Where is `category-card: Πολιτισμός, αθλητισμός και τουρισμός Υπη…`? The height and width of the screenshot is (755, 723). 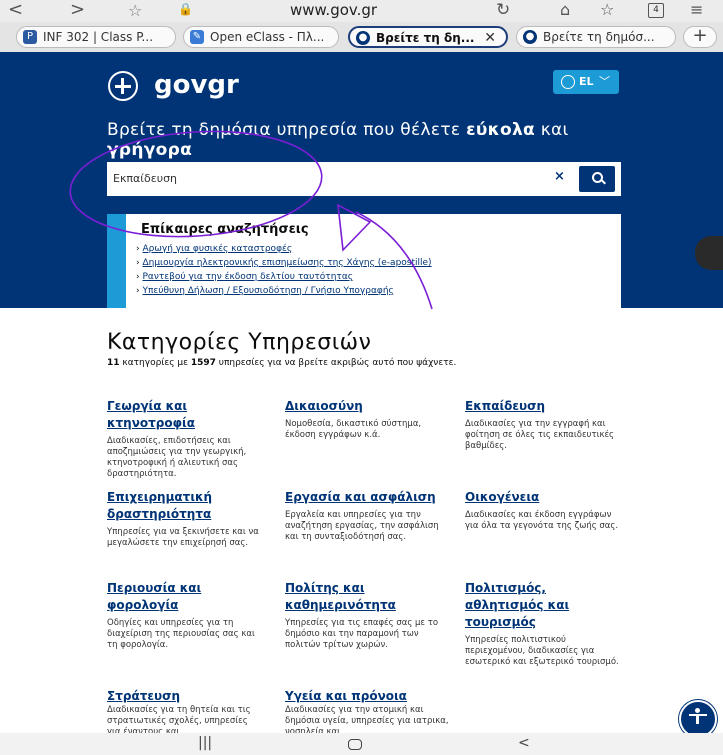 category-card: Πολιτισμός, αθλητισμός και τουρισμός Υπη… is located at coordinates (545, 624).